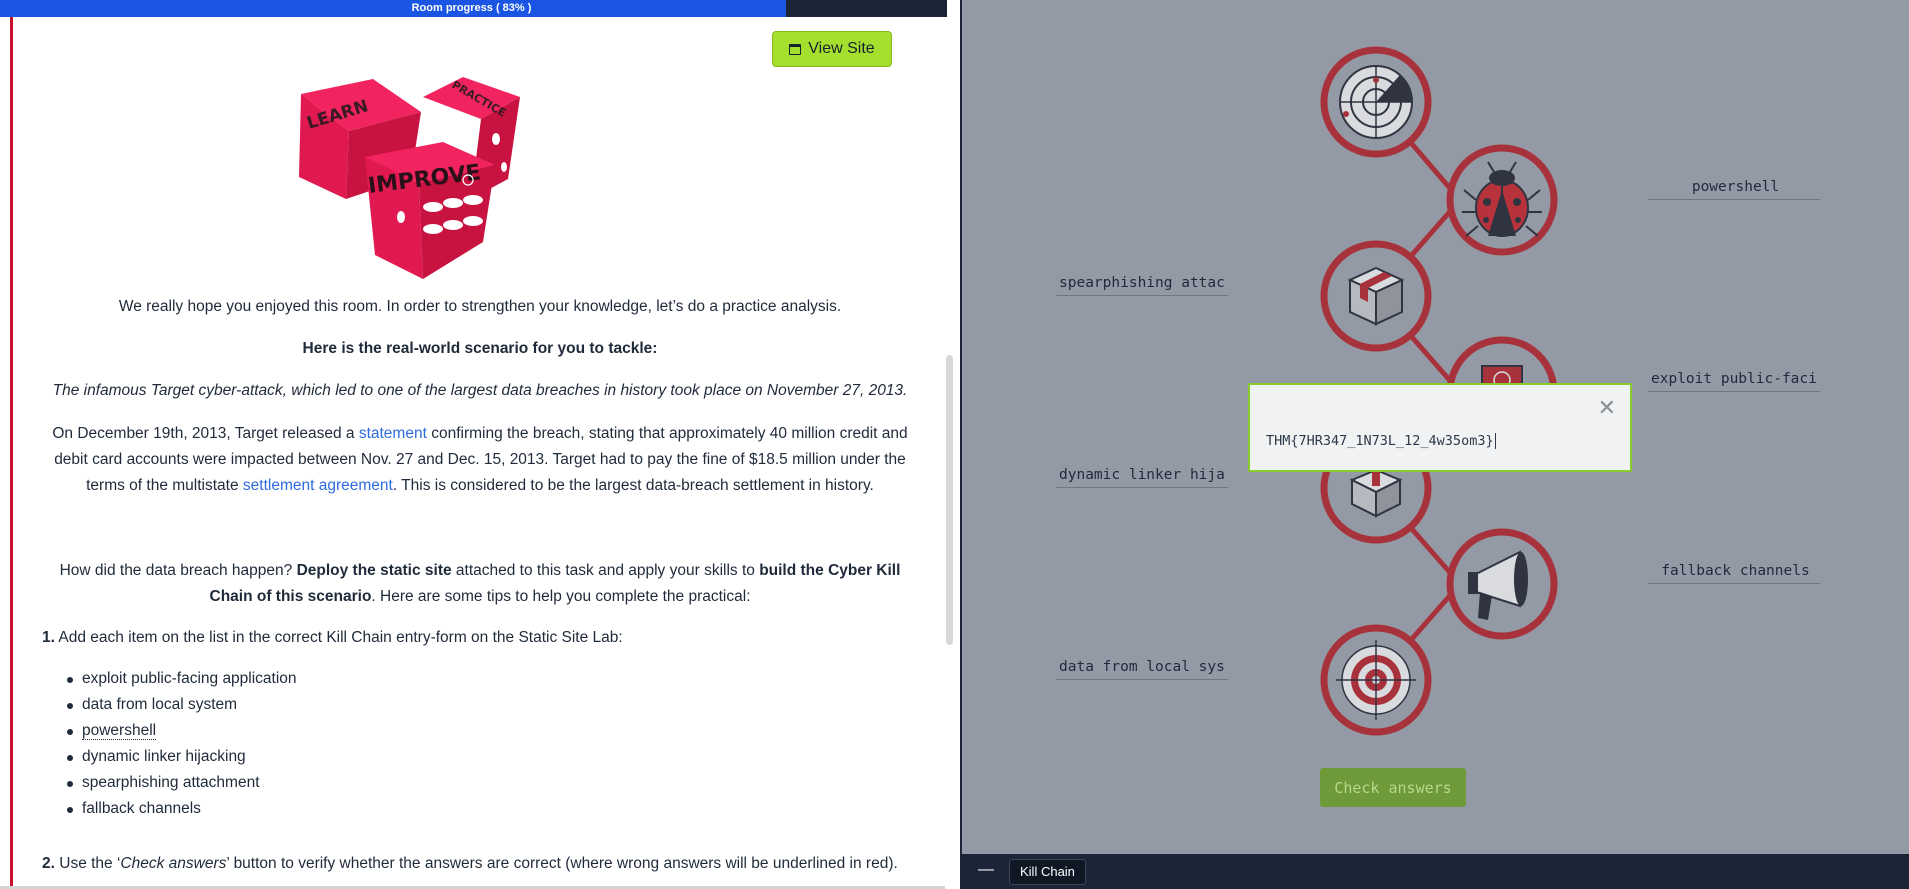  I want to click on statement-link: statement, so click(393, 433).